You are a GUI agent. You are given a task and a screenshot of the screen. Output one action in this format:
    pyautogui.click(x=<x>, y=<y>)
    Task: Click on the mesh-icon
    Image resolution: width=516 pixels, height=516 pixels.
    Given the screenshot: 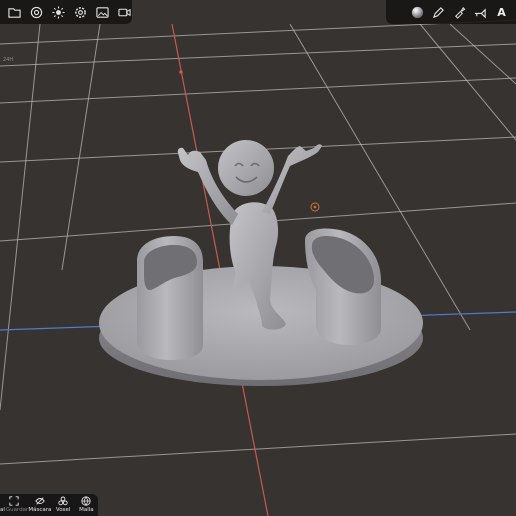 What is the action you would take?
    pyautogui.click(x=86, y=501)
    